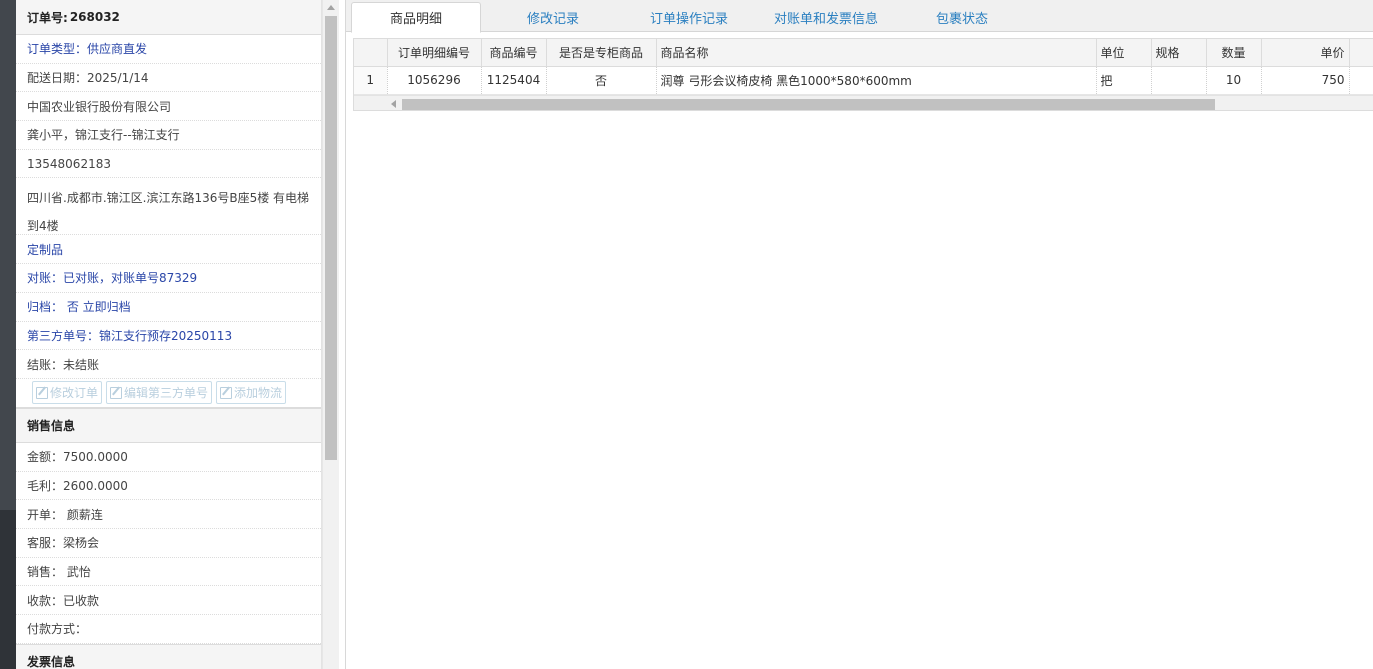  Describe the element at coordinates (1234, 80) in the screenshot. I see `cell-quantity: 10` at that location.